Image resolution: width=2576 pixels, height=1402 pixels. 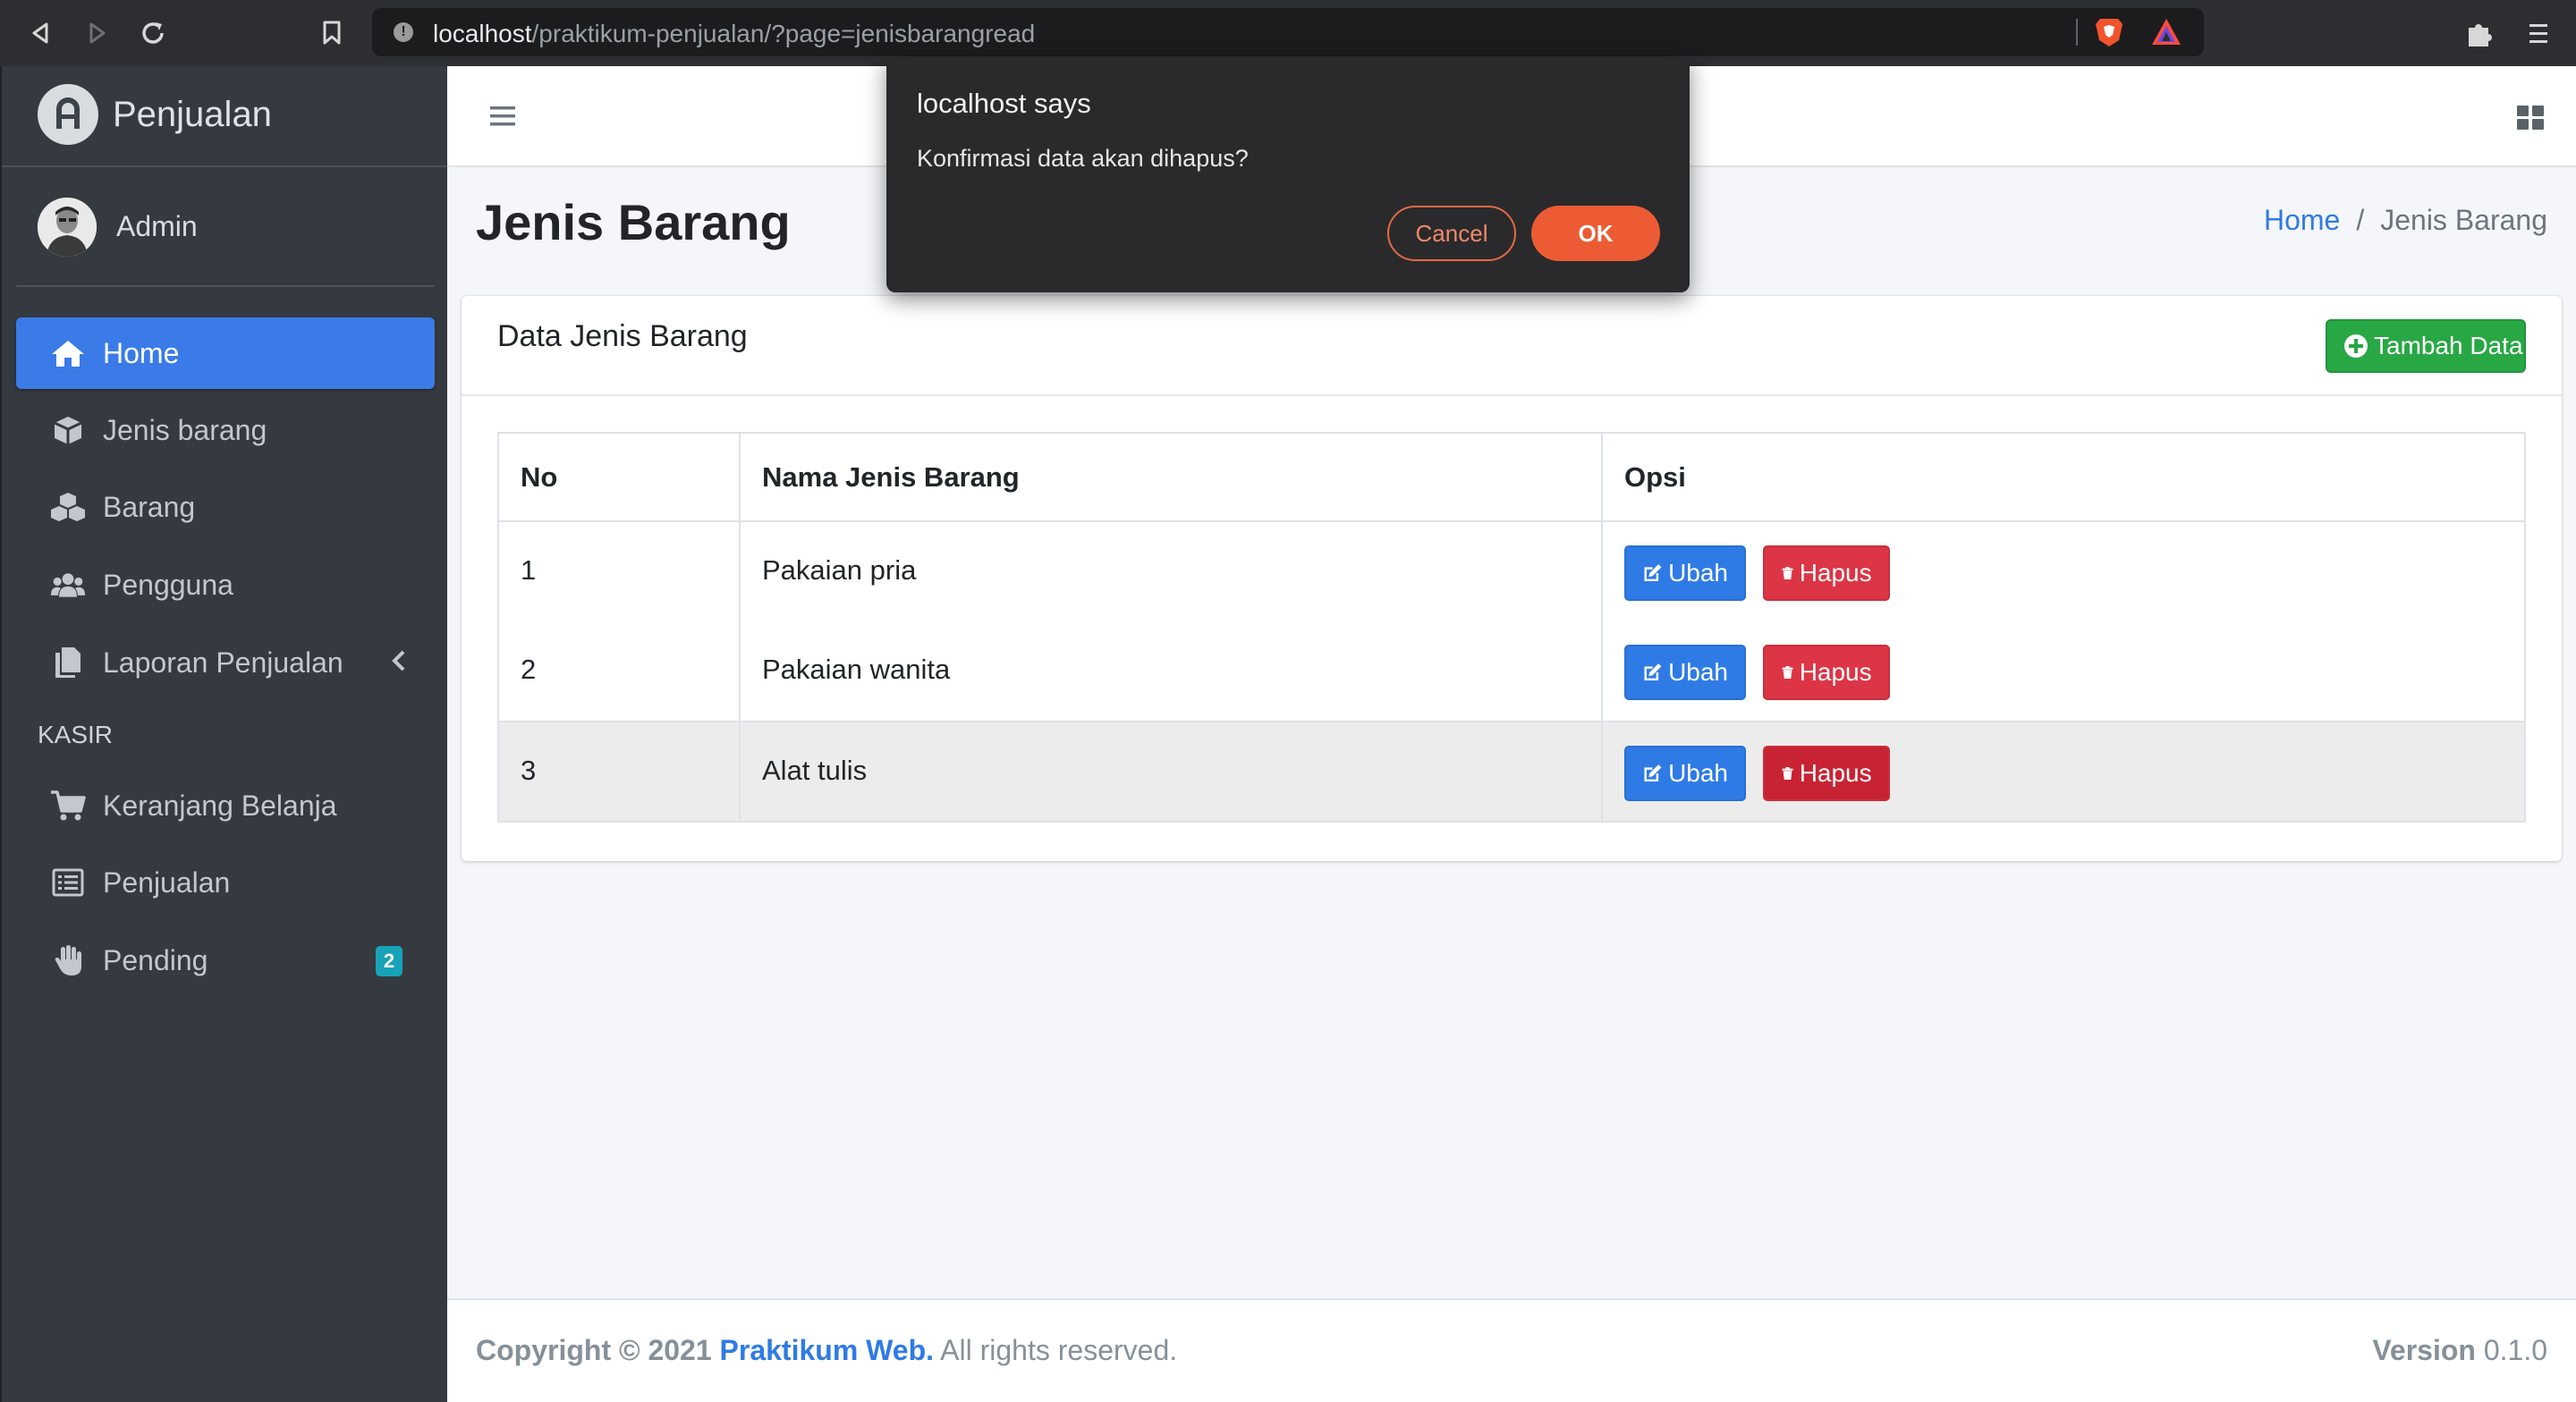 What do you see at coordinates (157, 226) in the screenshot?
I see `user-name: Admin` at bounding box center [157, 226].